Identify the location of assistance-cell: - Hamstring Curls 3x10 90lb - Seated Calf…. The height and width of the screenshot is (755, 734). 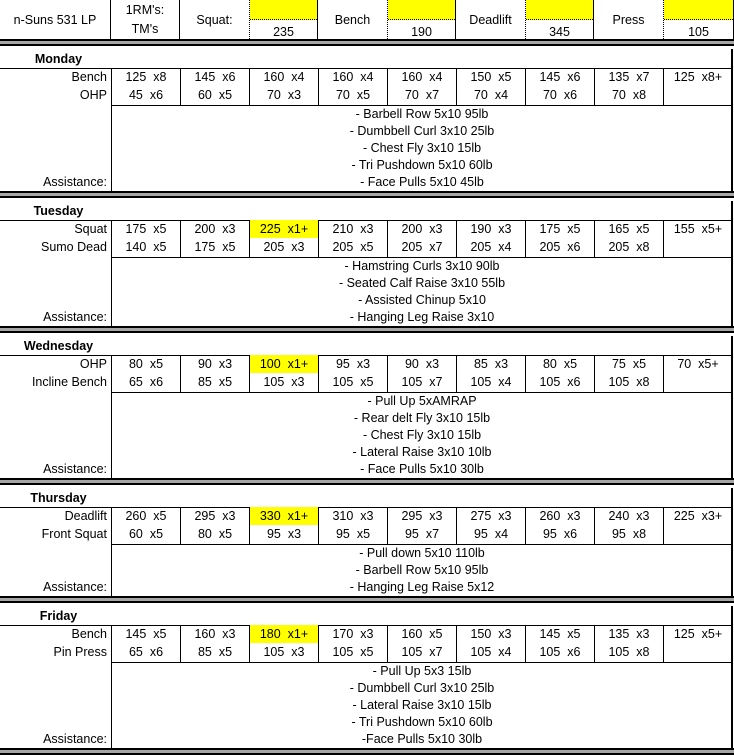
(421, 291).